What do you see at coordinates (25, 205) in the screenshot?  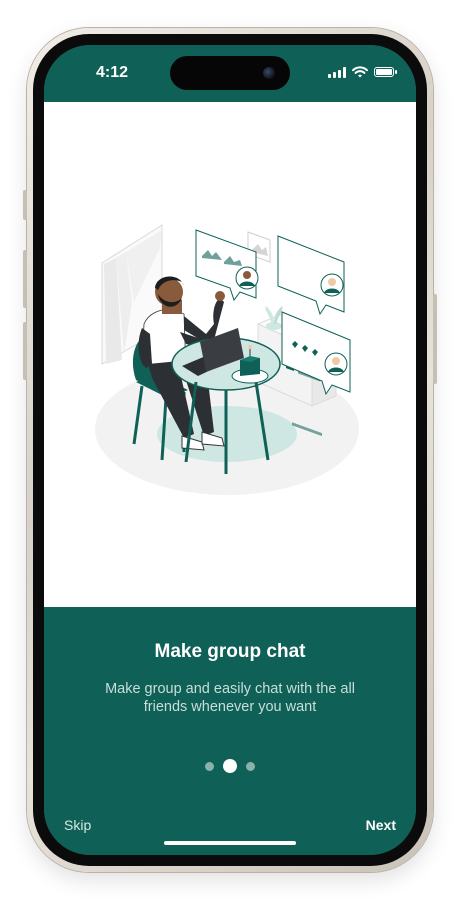 I see `side-button-action` at bounding box center [25, 205].